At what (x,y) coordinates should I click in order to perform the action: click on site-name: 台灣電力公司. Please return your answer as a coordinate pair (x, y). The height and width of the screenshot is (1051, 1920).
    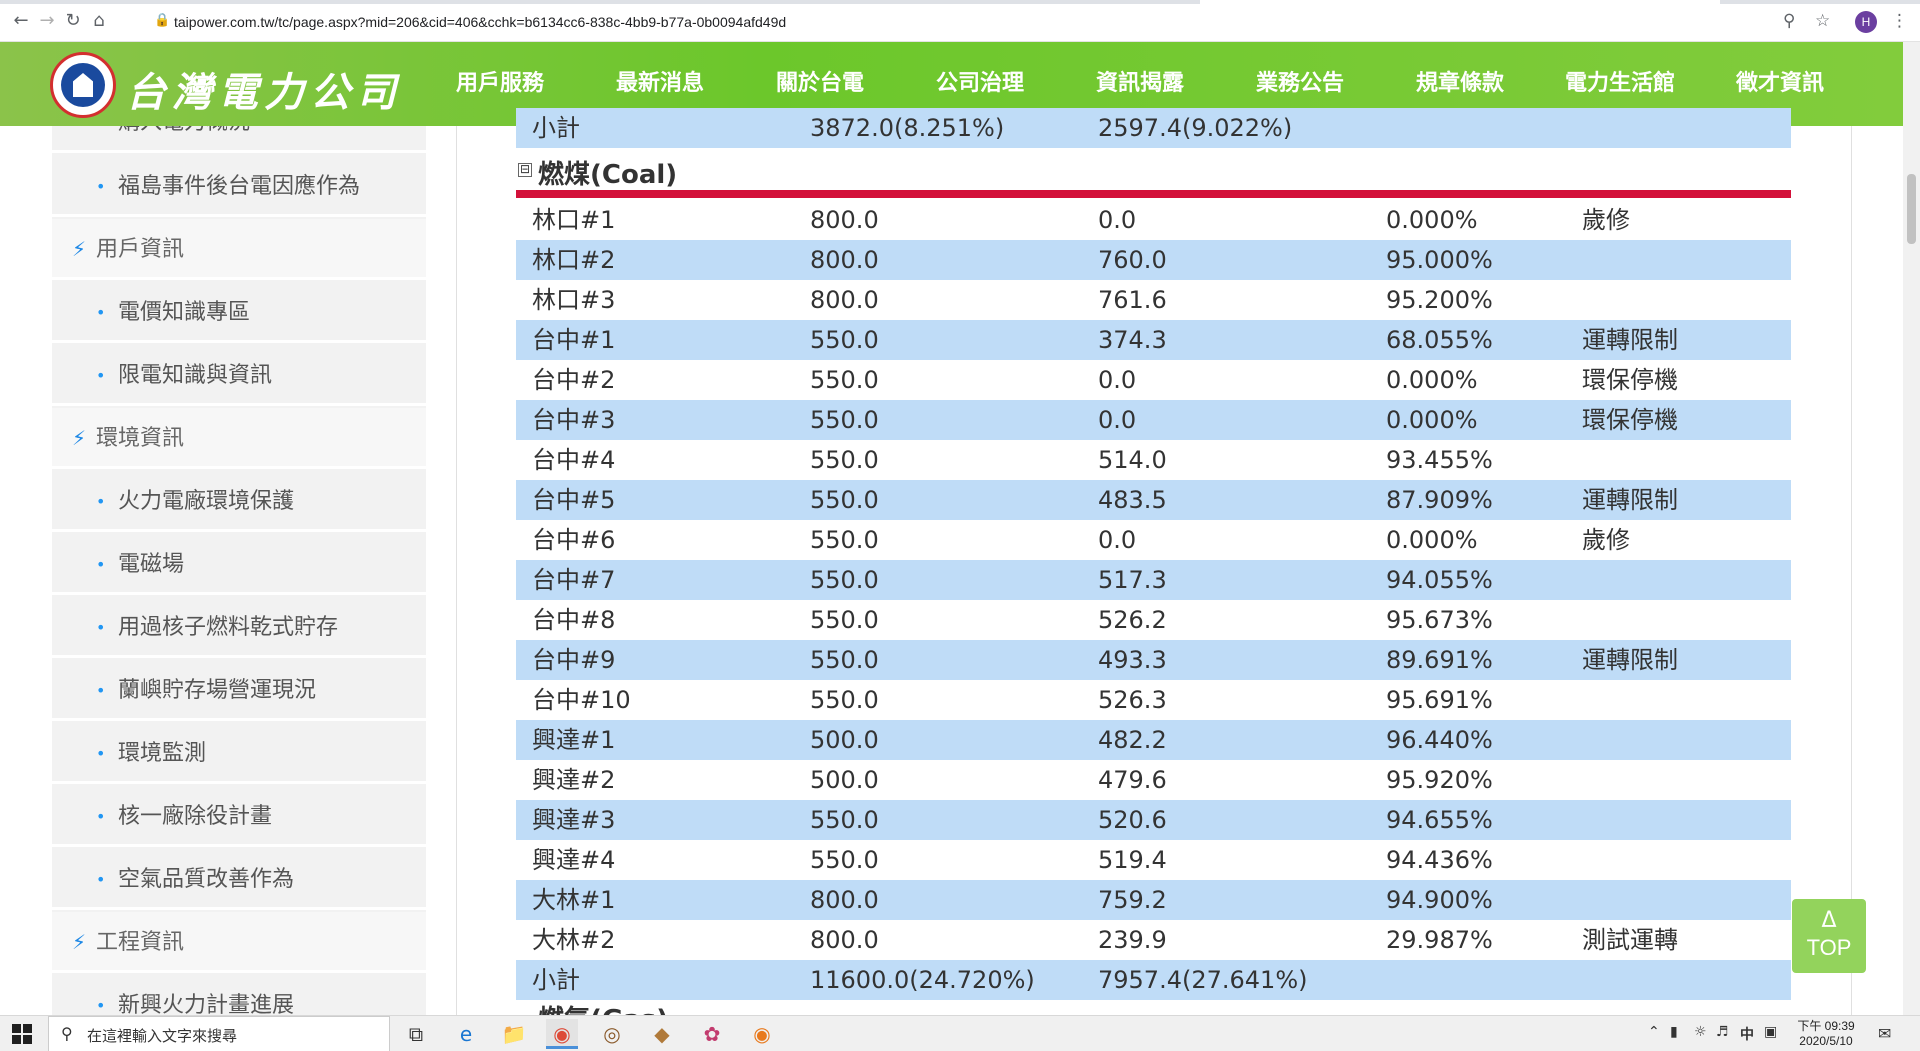
    Looking at the image, I should click on (264, 89).